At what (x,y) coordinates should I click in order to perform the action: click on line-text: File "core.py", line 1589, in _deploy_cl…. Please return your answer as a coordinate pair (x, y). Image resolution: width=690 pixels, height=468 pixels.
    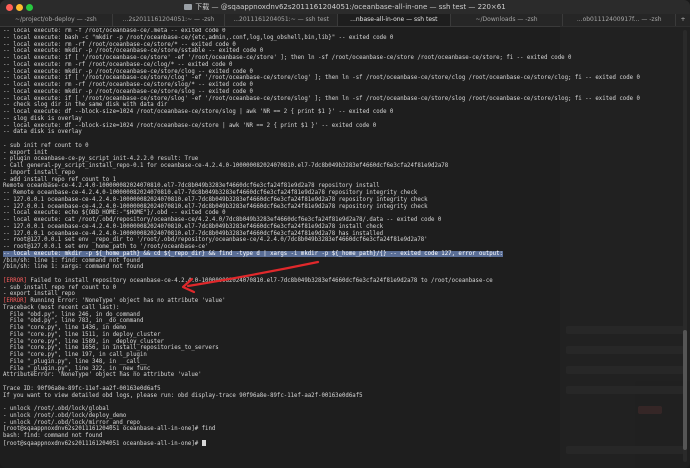
    Looking at the image, I should click on (83, 341).